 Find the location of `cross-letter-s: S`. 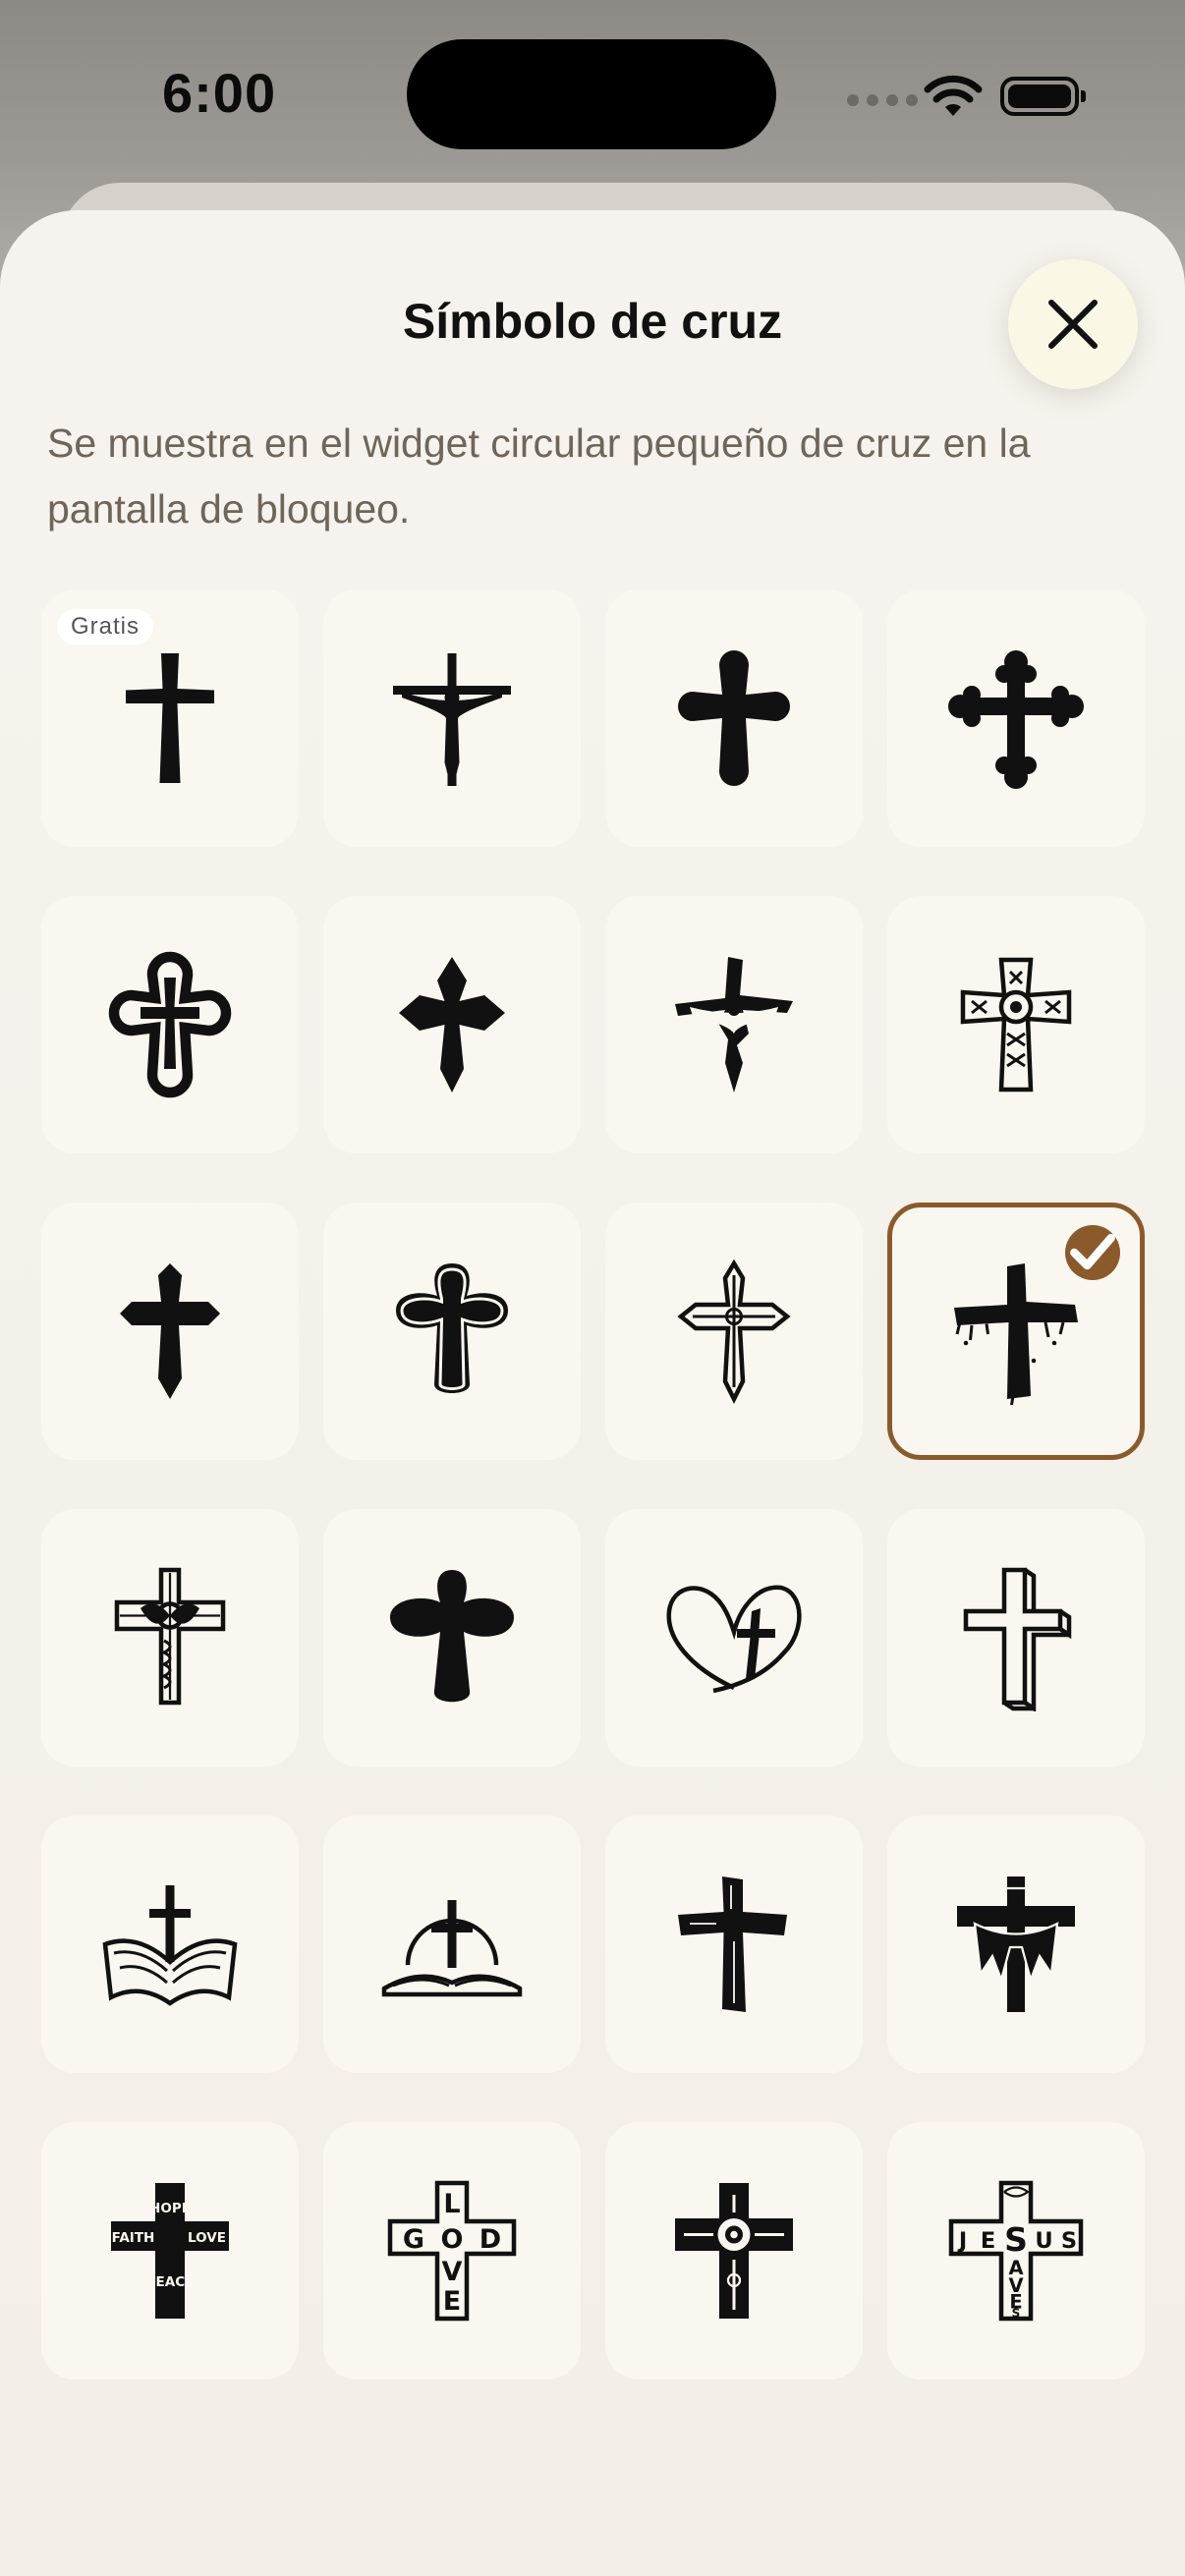

cross-letter-s: S is located at coordinates (1016, 2239).